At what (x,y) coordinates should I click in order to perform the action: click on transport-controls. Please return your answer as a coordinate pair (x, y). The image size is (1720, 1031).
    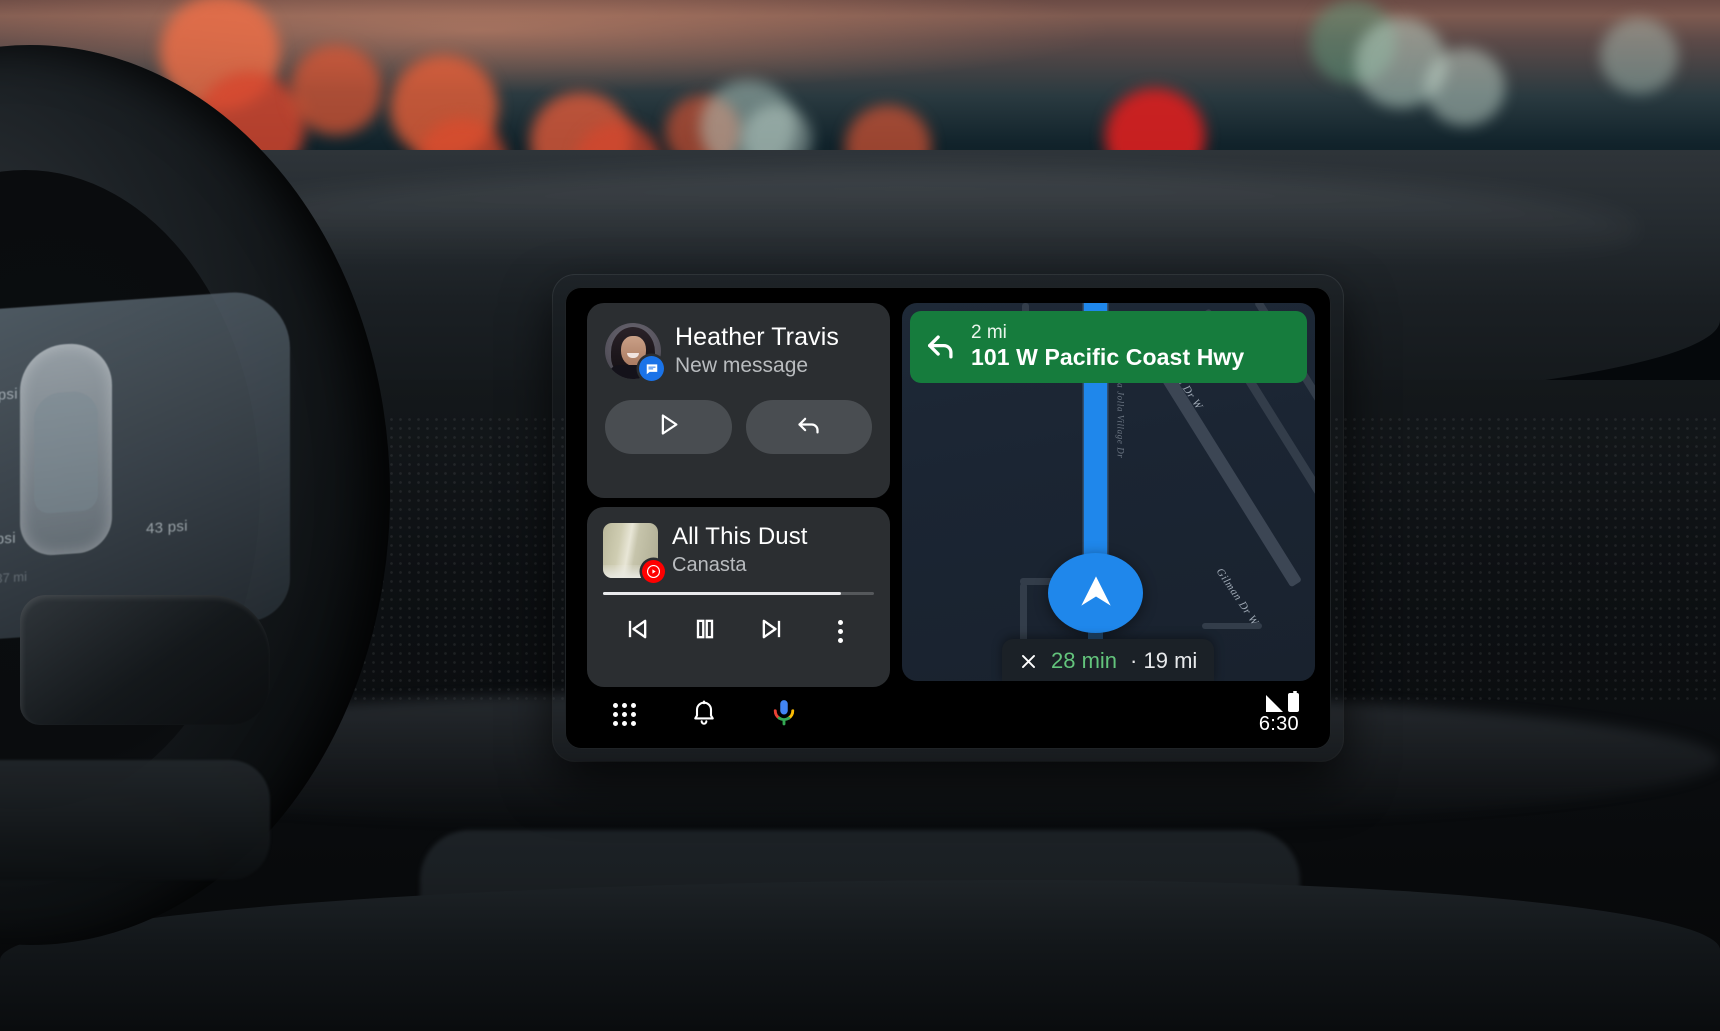
    Looking at the image, I should click on (738, 631).